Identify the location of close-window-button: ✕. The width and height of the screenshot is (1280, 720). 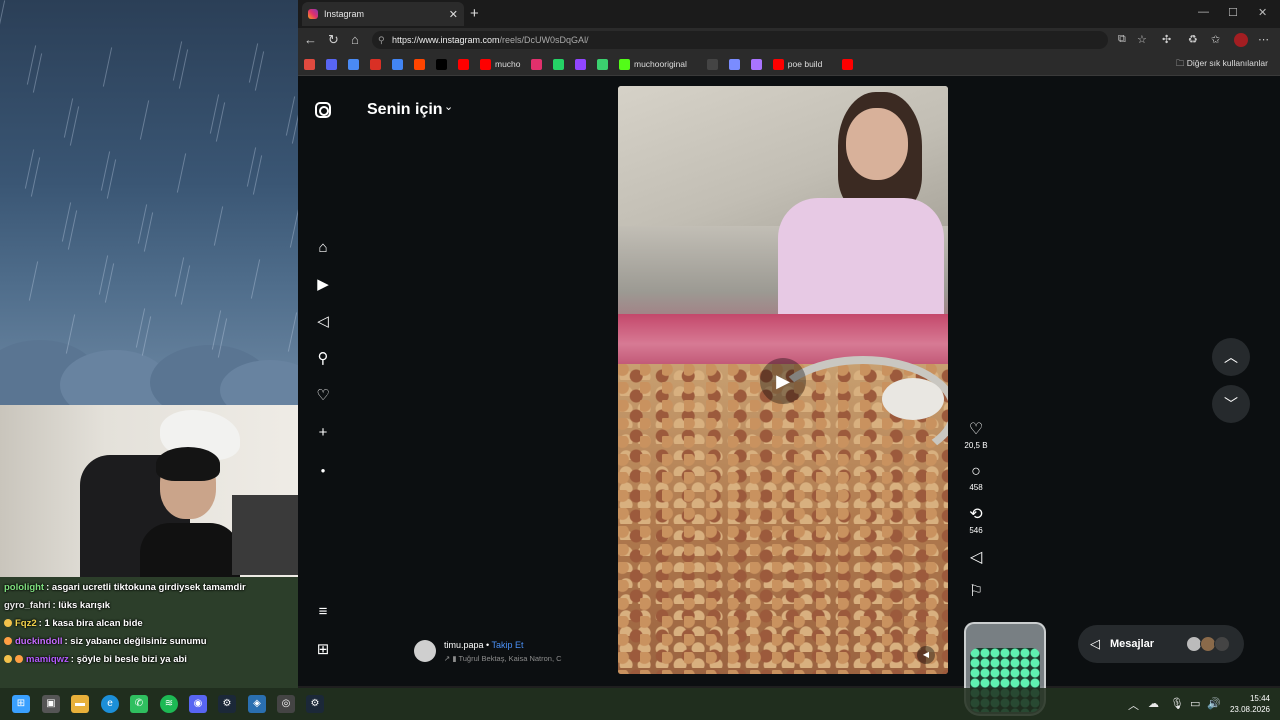
(1262, 12).